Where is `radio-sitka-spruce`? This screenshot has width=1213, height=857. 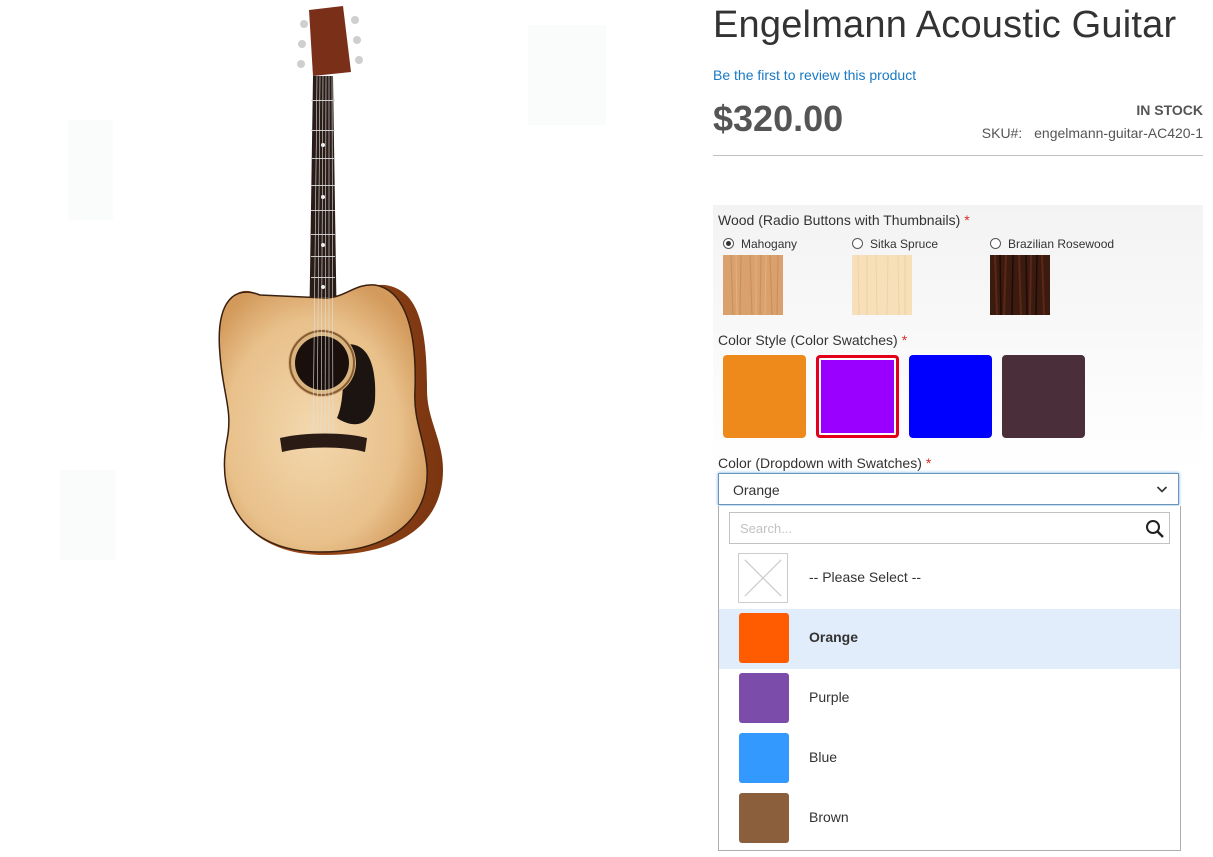 radio-sitka-spruce is located at coordinates (857, 243).